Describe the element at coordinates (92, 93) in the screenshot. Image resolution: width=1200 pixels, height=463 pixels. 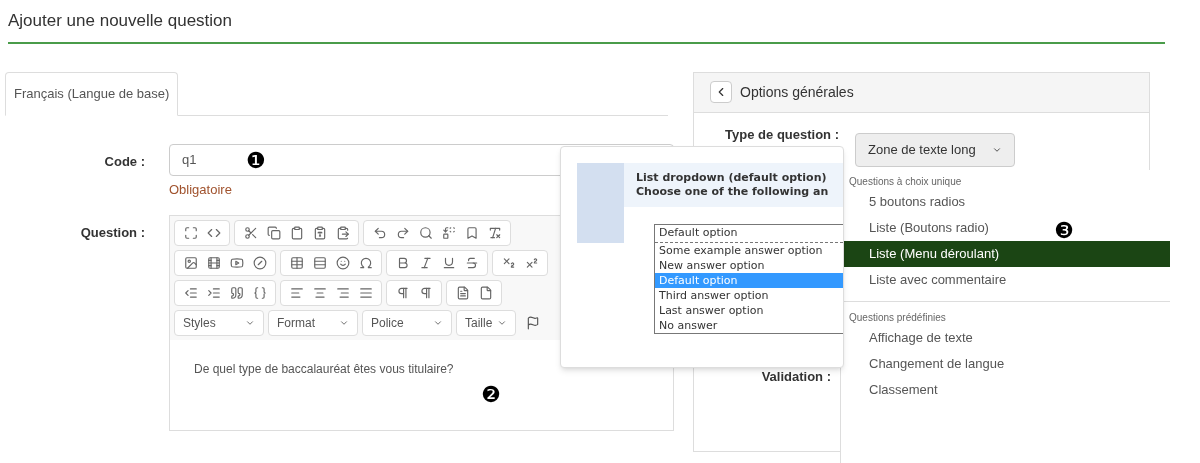
I see `language-tab: Français (Langue de base)` at that location.